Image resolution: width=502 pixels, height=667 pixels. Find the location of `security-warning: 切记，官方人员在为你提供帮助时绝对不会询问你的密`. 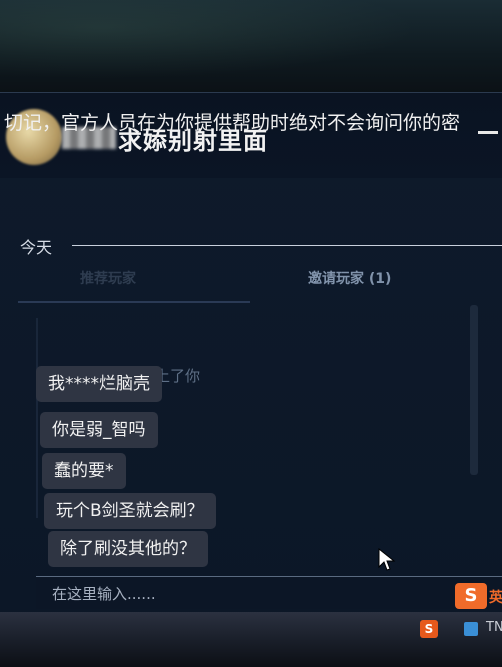

security-warning: 切记，官方人员在为你提供帮助时绝对不会询问你的密 is located at coordinates (232, 123).